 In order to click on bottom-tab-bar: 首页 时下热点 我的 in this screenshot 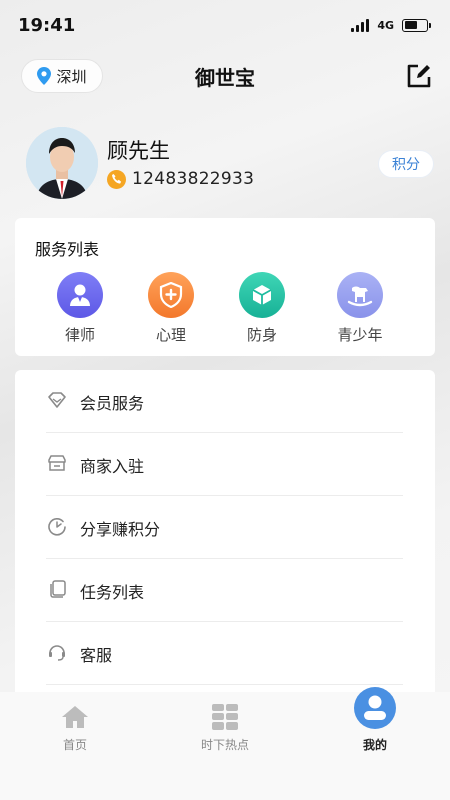, I will do `click(225, 743)`.